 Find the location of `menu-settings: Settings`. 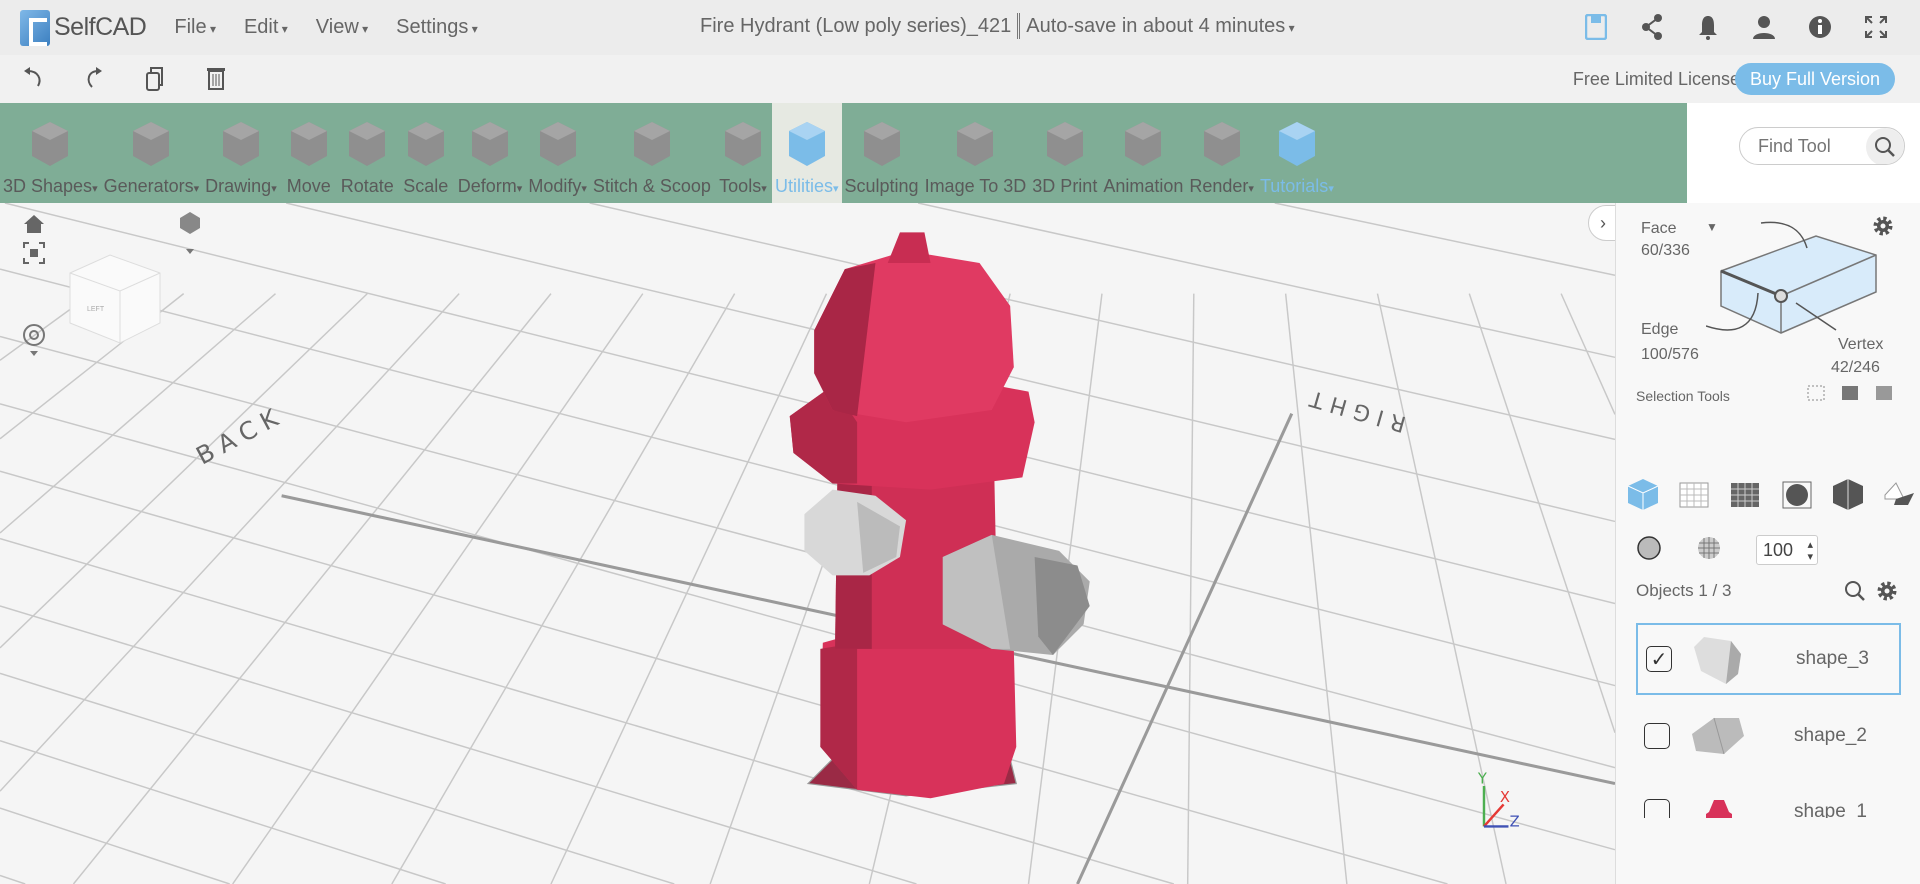

menu-settings: Settings is located at coordinates (437, 27).